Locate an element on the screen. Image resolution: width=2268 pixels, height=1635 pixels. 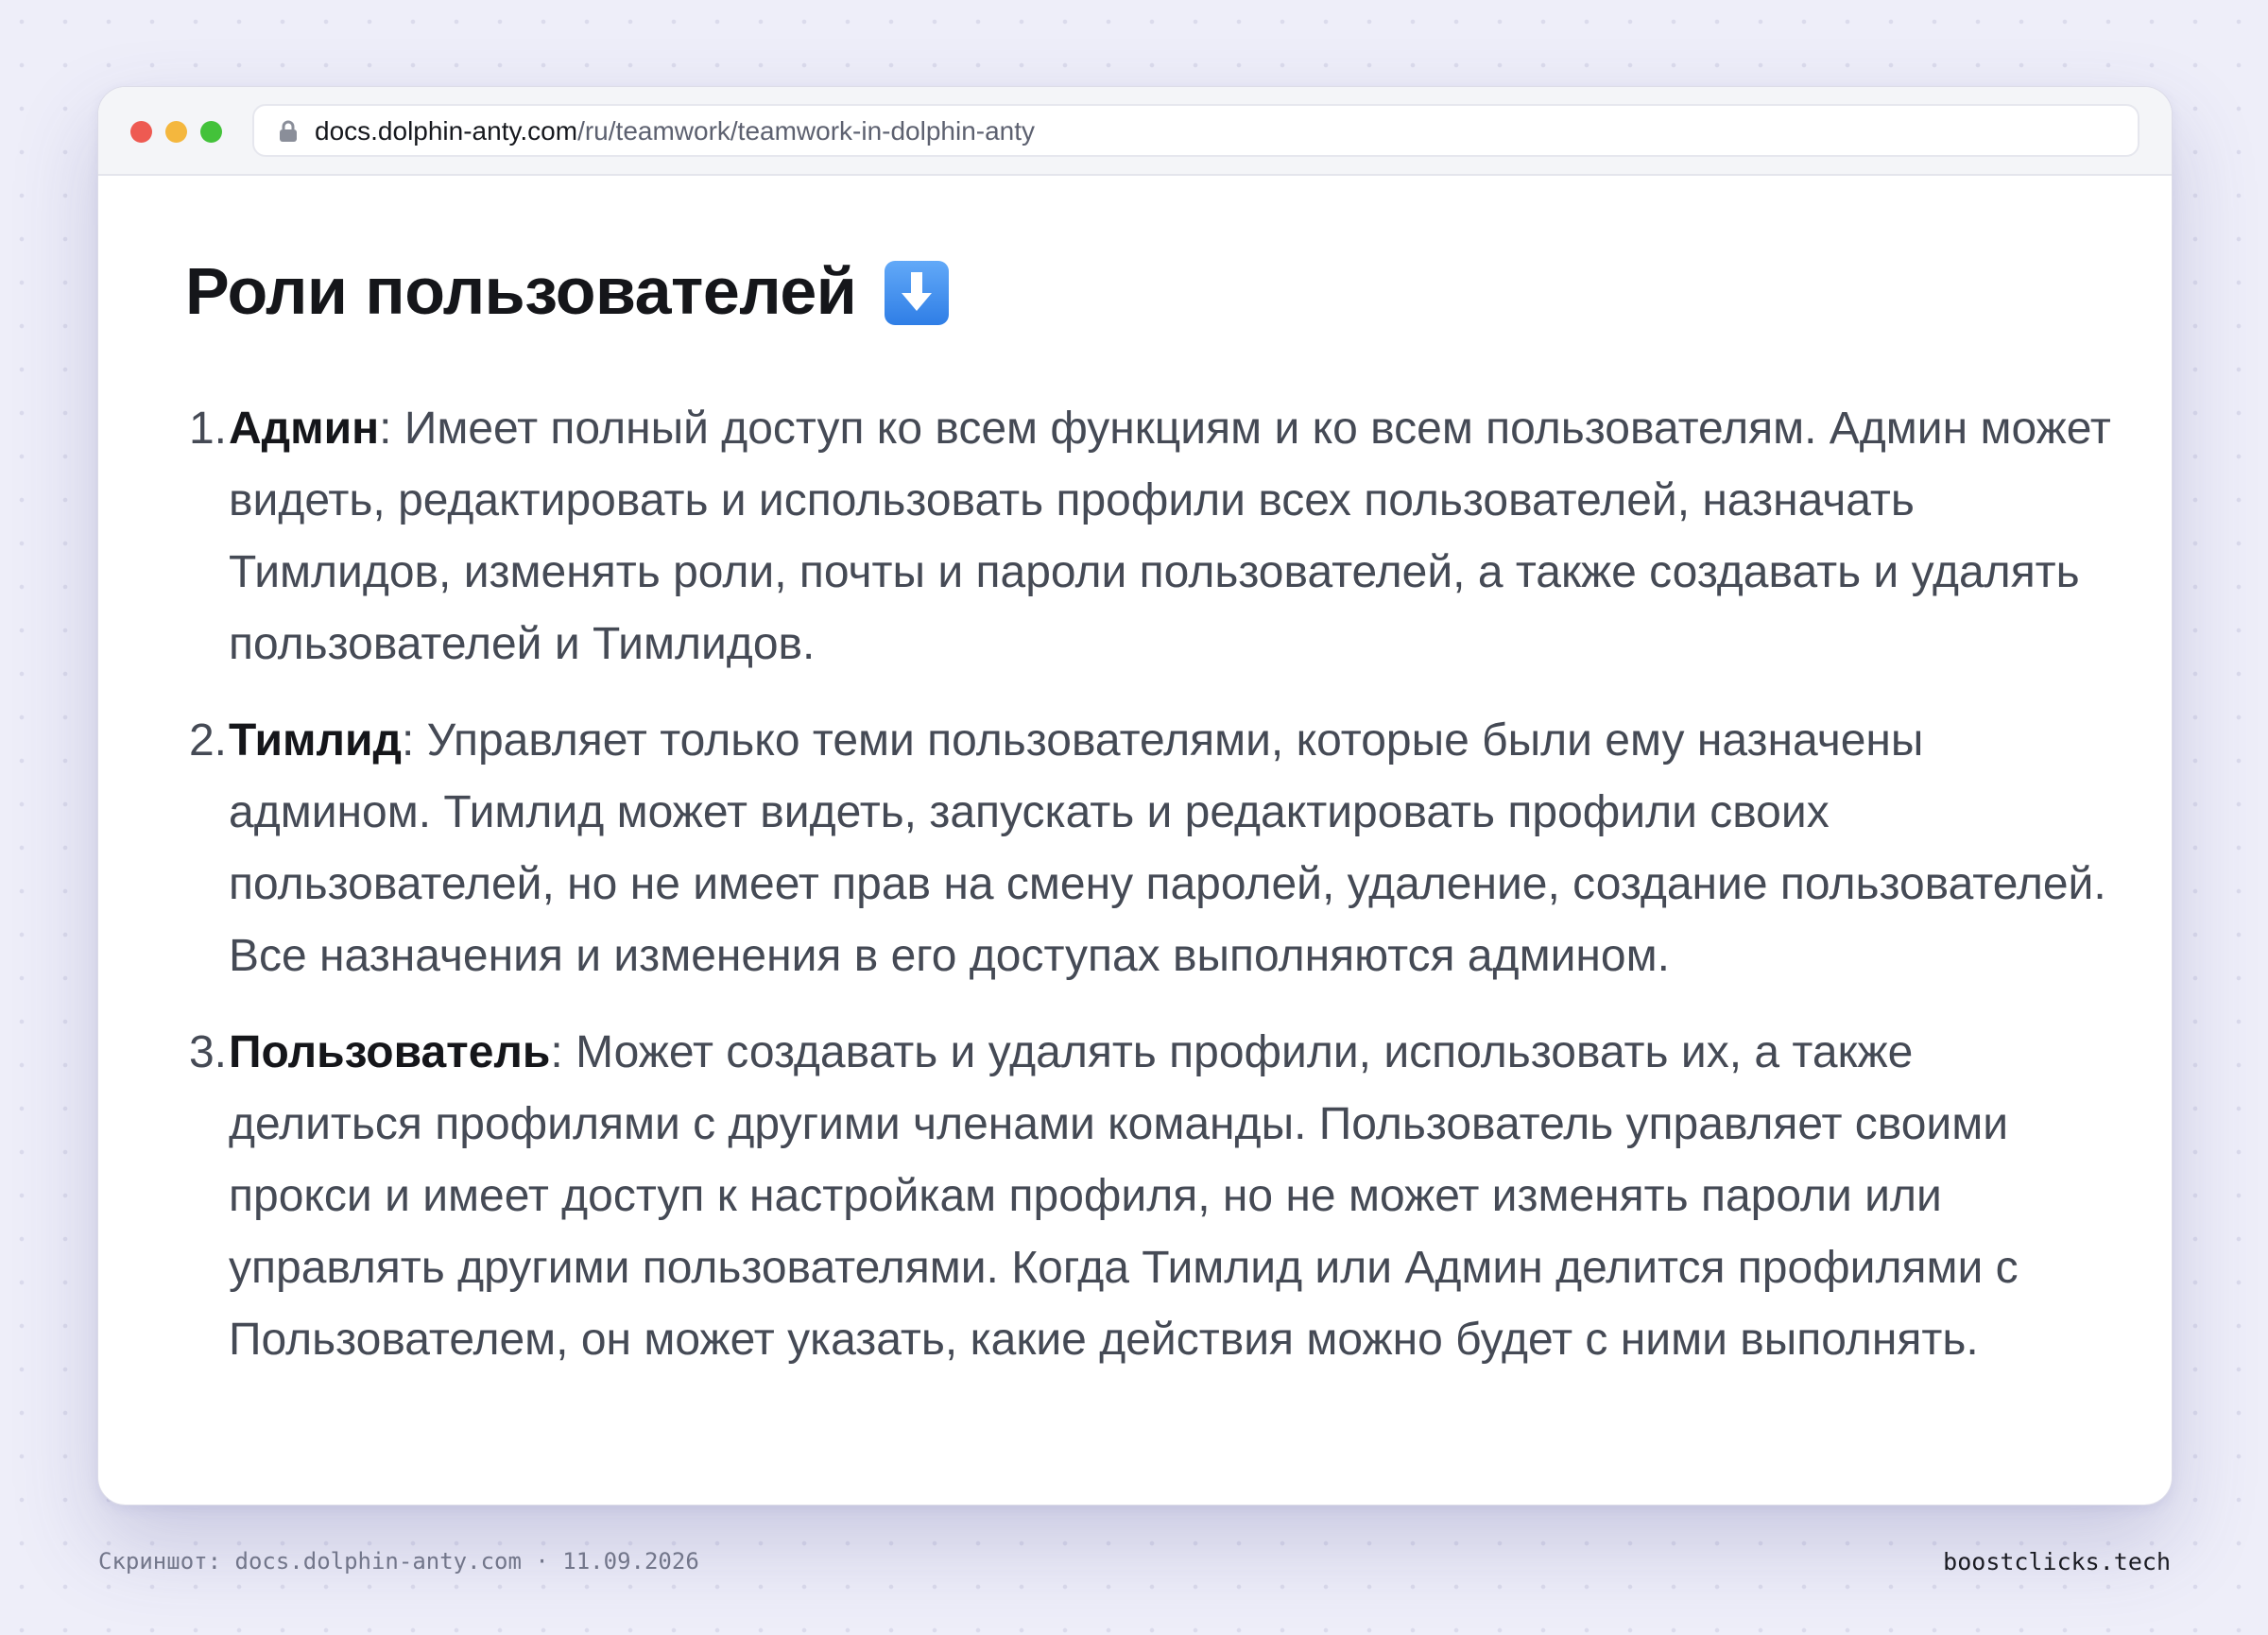
down-arrow-icon is located at coordinates (917, 293).